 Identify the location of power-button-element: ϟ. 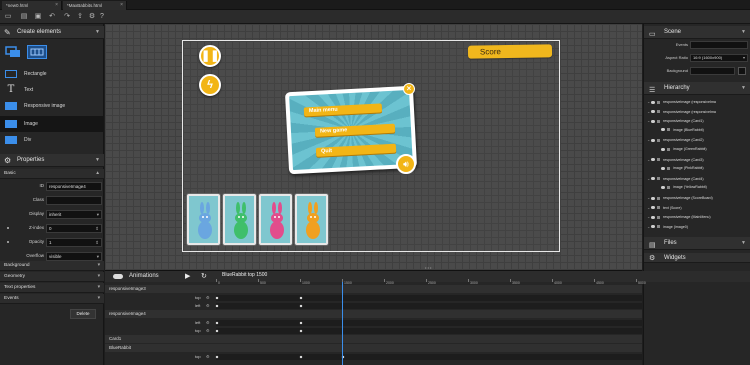
(210, 85).